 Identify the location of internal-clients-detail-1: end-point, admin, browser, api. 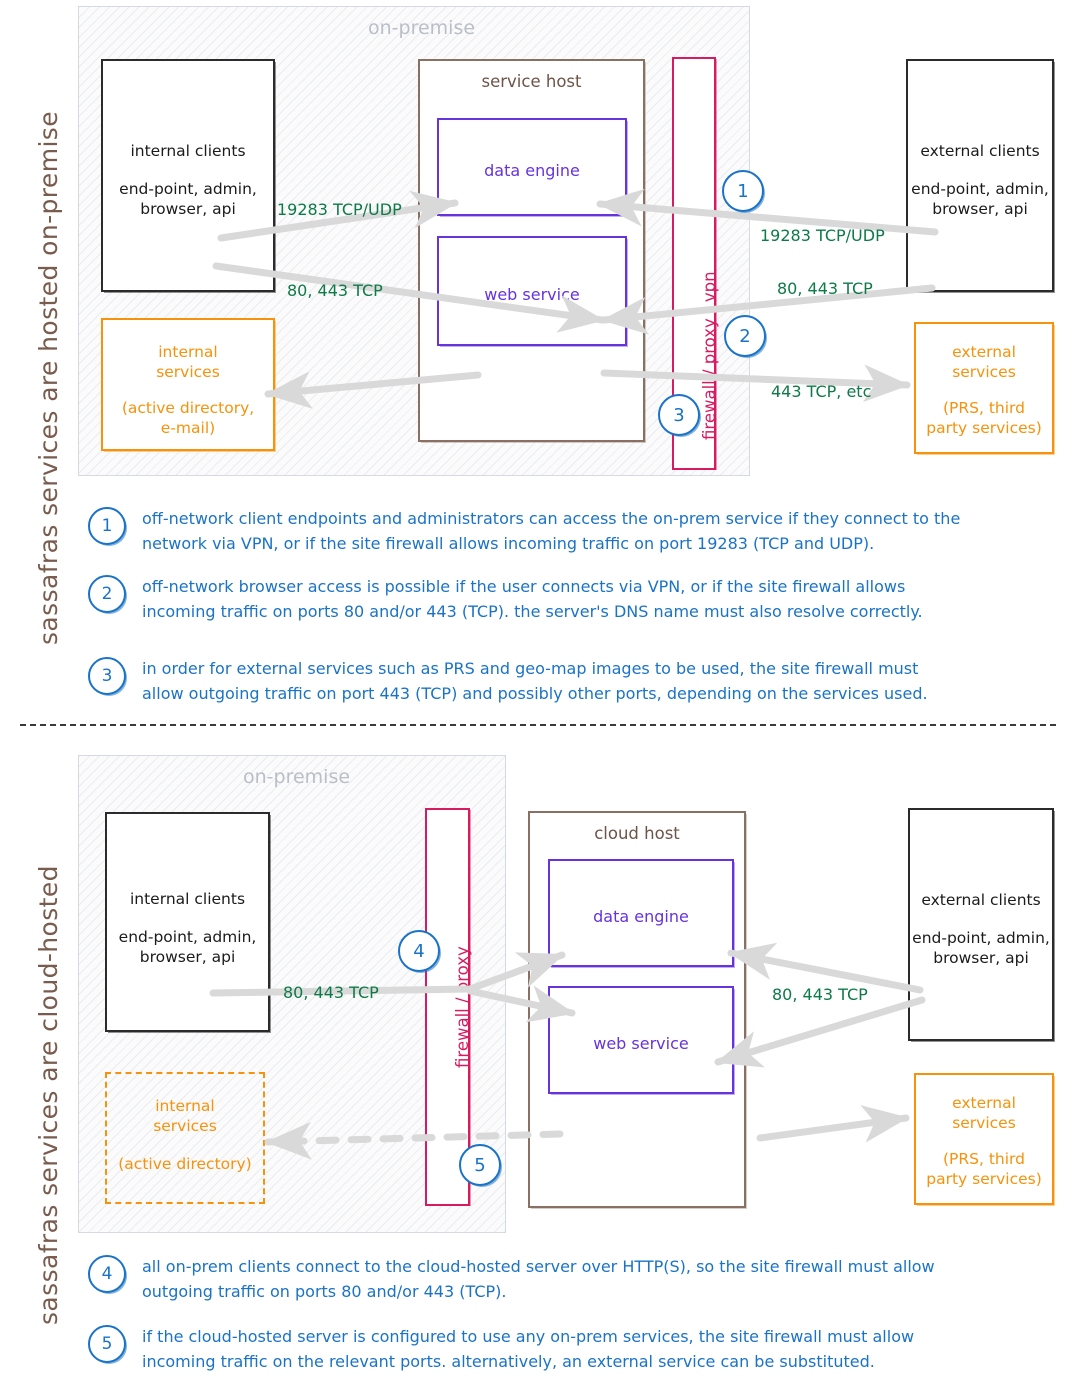
(188, 199).